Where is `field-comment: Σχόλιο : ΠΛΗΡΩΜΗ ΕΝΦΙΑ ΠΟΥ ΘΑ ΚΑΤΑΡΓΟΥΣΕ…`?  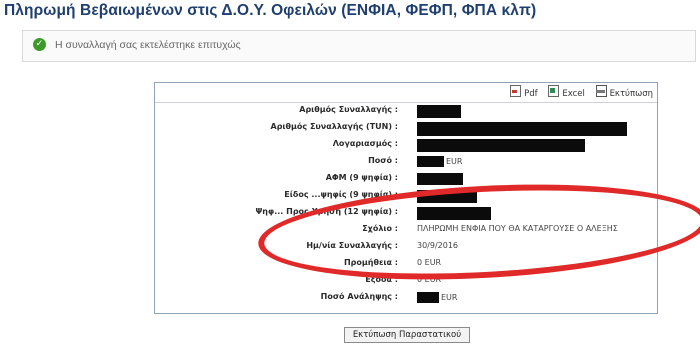 field-comment: Σχόλιο : ΠΛΗΡΩΜΗ ΕΝΦΙΑ ΠΟΥ ΘΑ ΚΑΤΑΡΓΟΥΣΕ… is located at coordinates (406, 230).